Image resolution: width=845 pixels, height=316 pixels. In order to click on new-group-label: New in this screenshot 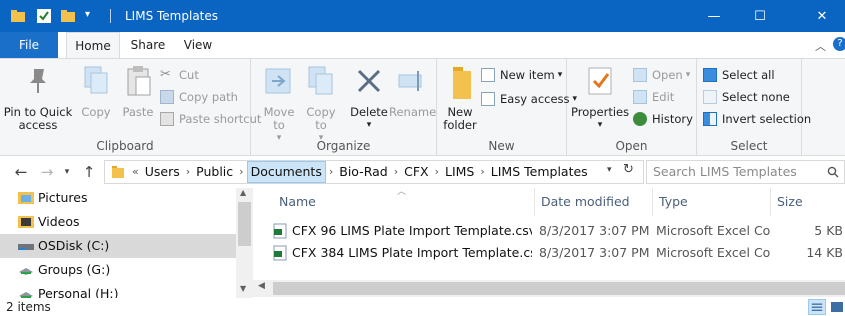, I will do `click(501, 146)`.